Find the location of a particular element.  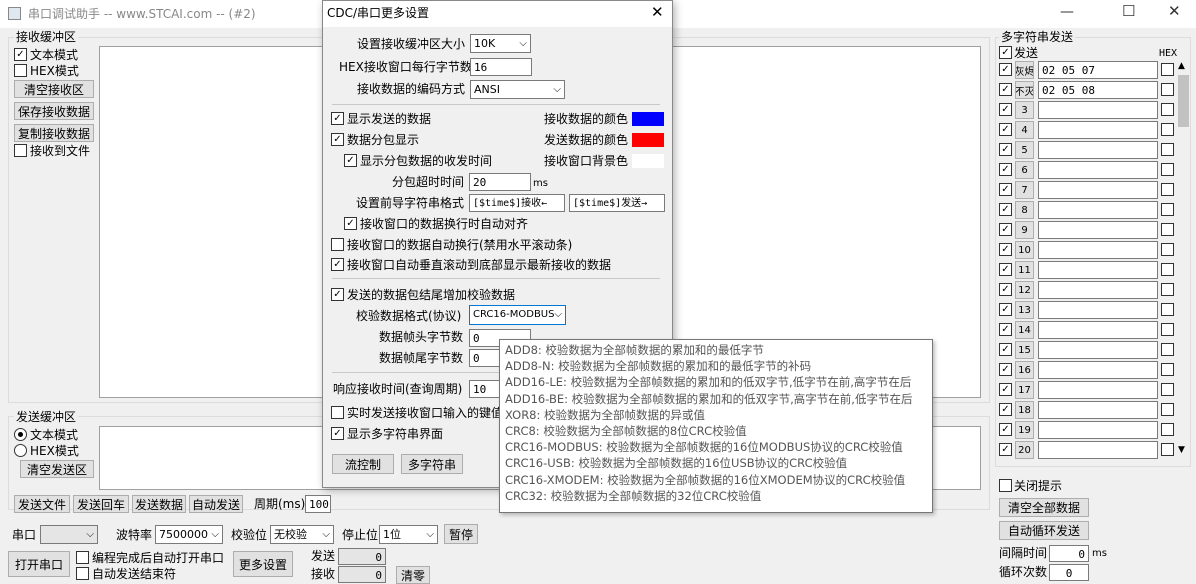

multi-string-button: 多字符串 is located at coordinates (432, 464).